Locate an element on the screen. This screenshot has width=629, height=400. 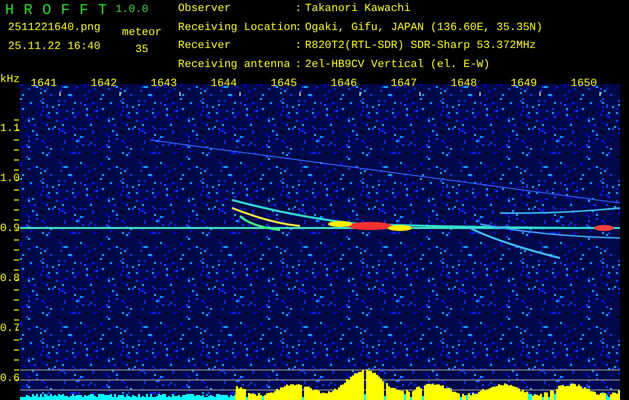
meteor-count: 35 is located at coordinates (141, 49).